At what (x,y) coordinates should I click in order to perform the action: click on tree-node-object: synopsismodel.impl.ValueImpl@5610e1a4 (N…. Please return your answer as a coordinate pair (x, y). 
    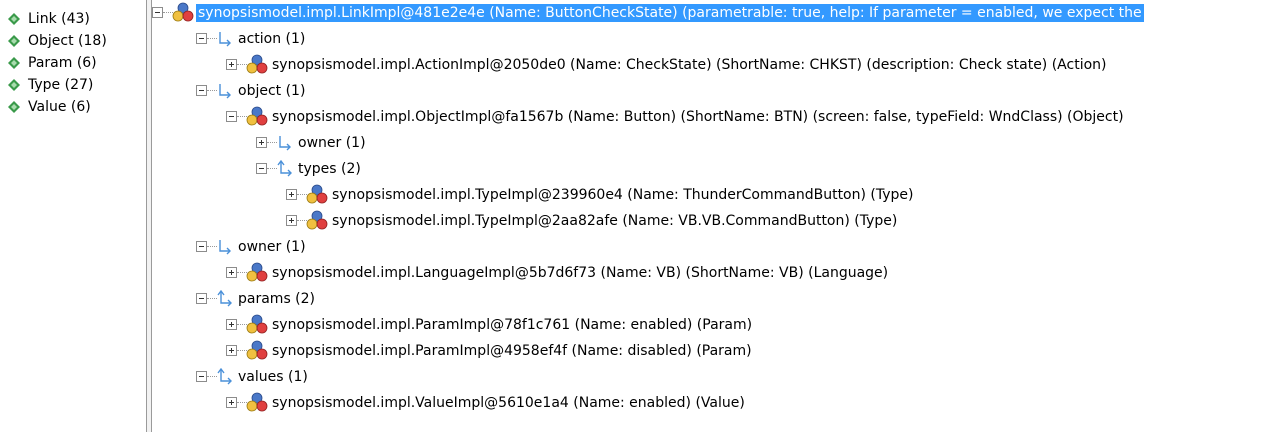
    Looking at the image, I should click on (716, 403).